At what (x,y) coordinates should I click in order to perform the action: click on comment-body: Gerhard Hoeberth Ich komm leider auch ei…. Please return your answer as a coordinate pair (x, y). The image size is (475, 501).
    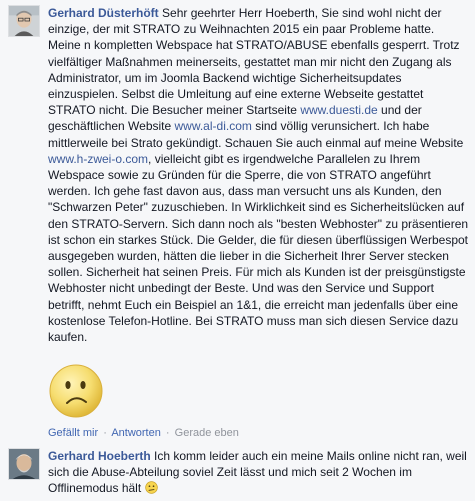
    Looking at the image, I should click on (258, 472).